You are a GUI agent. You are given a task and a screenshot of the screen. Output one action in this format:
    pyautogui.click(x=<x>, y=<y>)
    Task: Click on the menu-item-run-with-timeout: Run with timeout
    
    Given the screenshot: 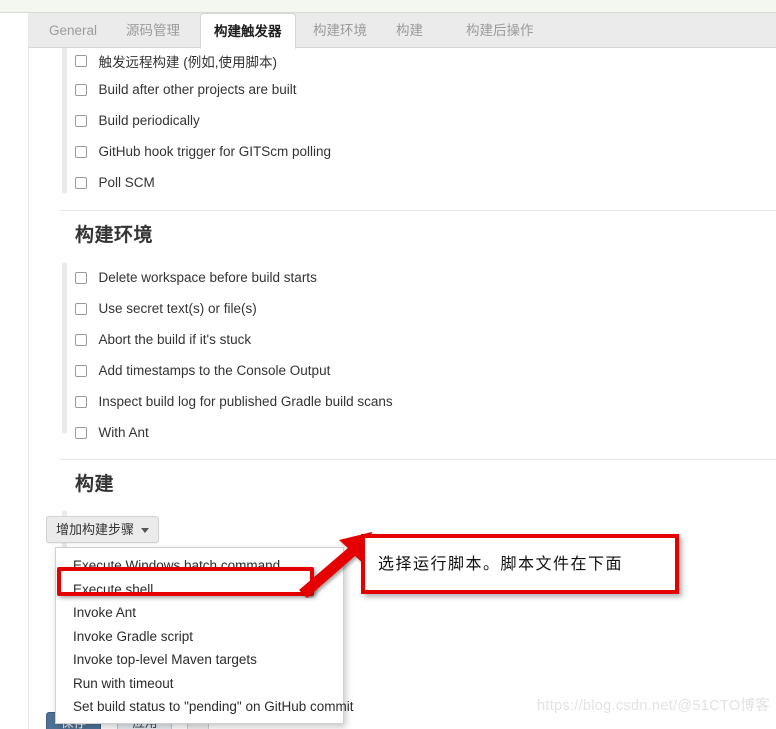 What is the action you would take?
    pyautogui.click(x=199, y=684)
    